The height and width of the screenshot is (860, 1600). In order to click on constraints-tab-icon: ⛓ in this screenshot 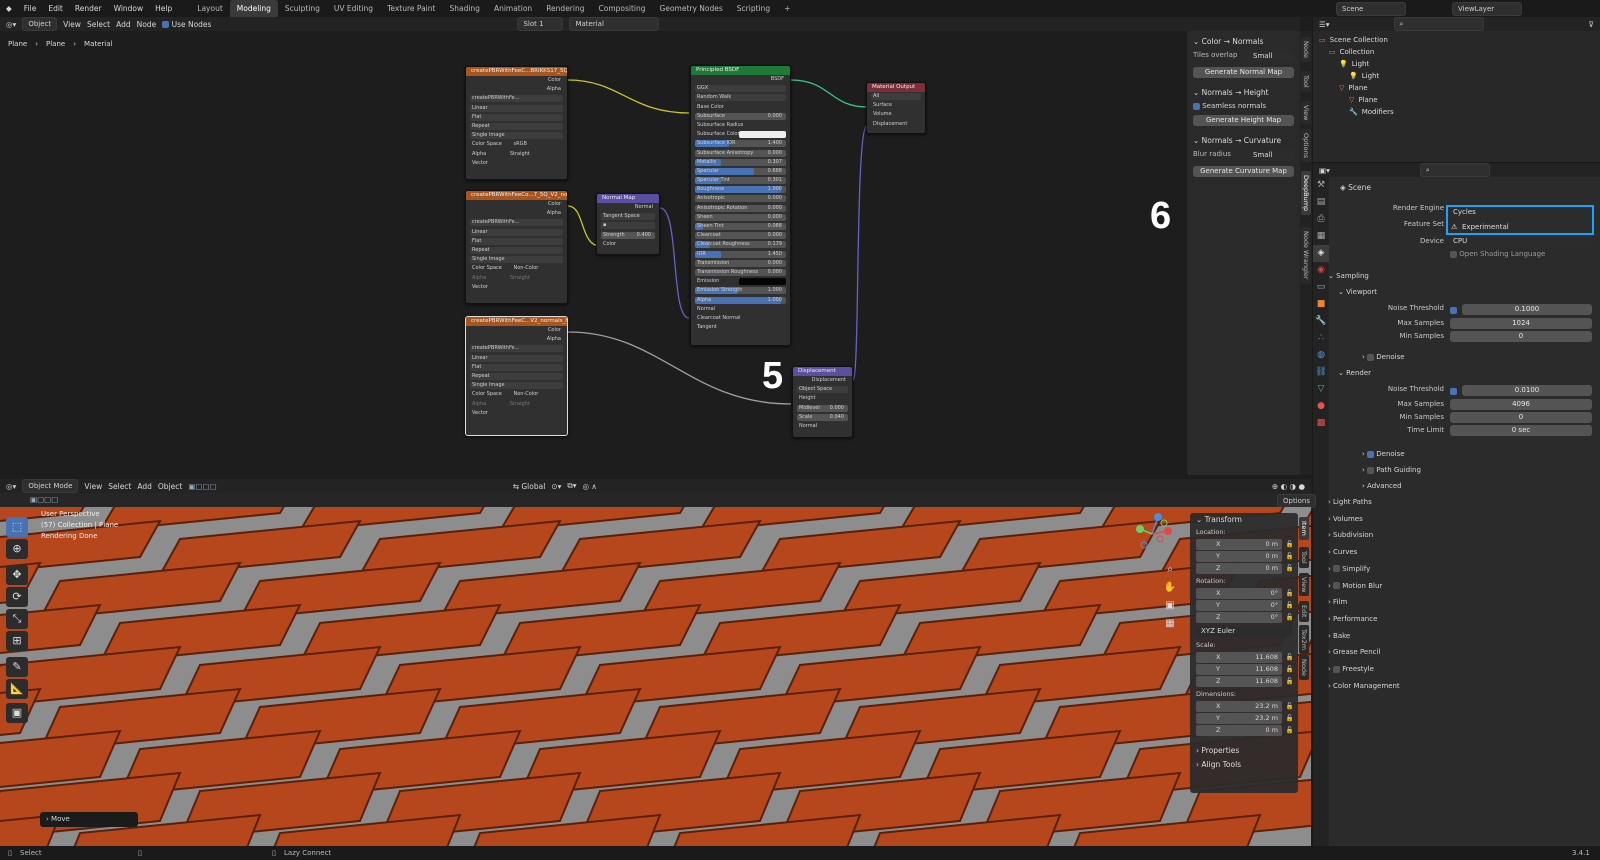, I will do `click(1321, 372)`.